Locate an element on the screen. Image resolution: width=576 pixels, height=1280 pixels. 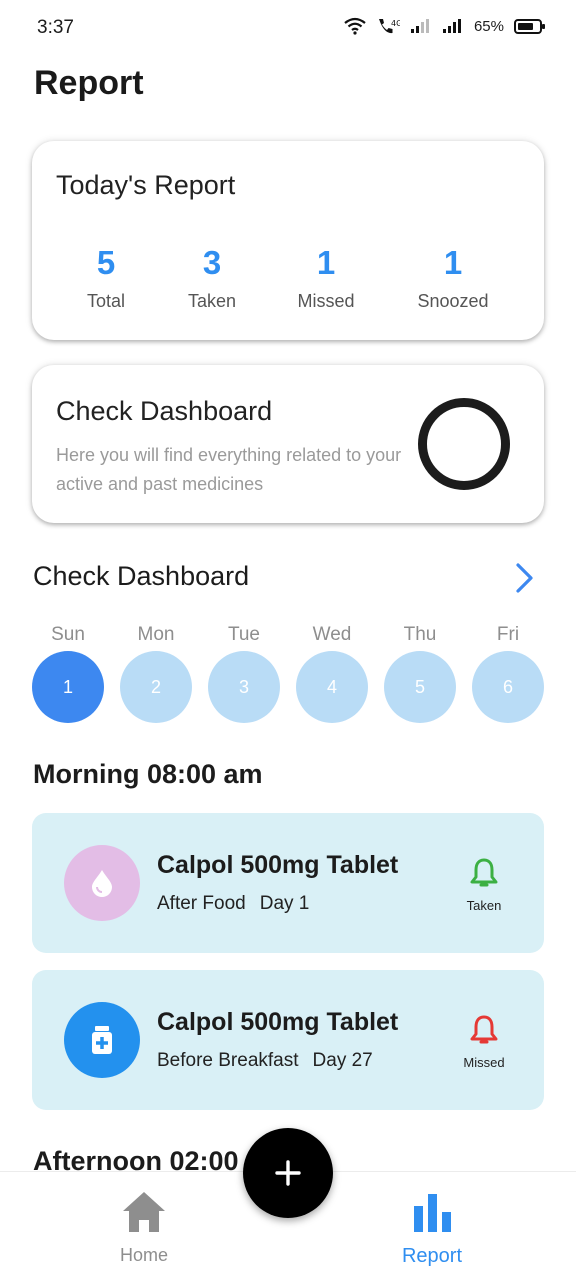
medicine-details: After Food Day 1 is located at coordinates (240, 904).